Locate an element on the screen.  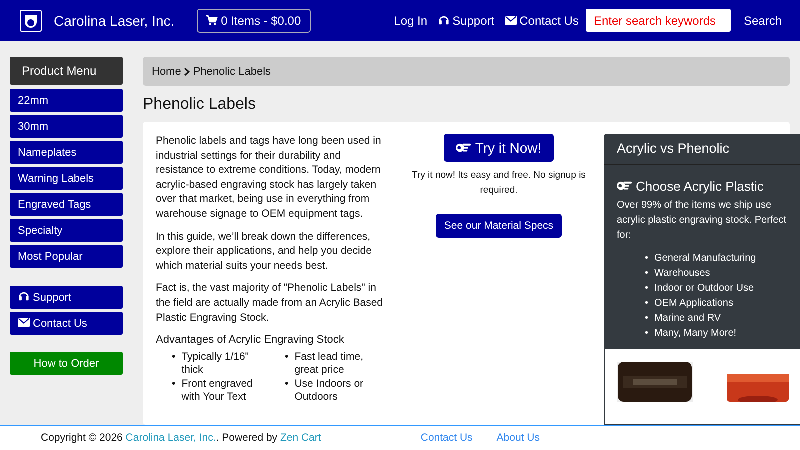
menu-heading: Product Menu is located at coordinates (66, 71).